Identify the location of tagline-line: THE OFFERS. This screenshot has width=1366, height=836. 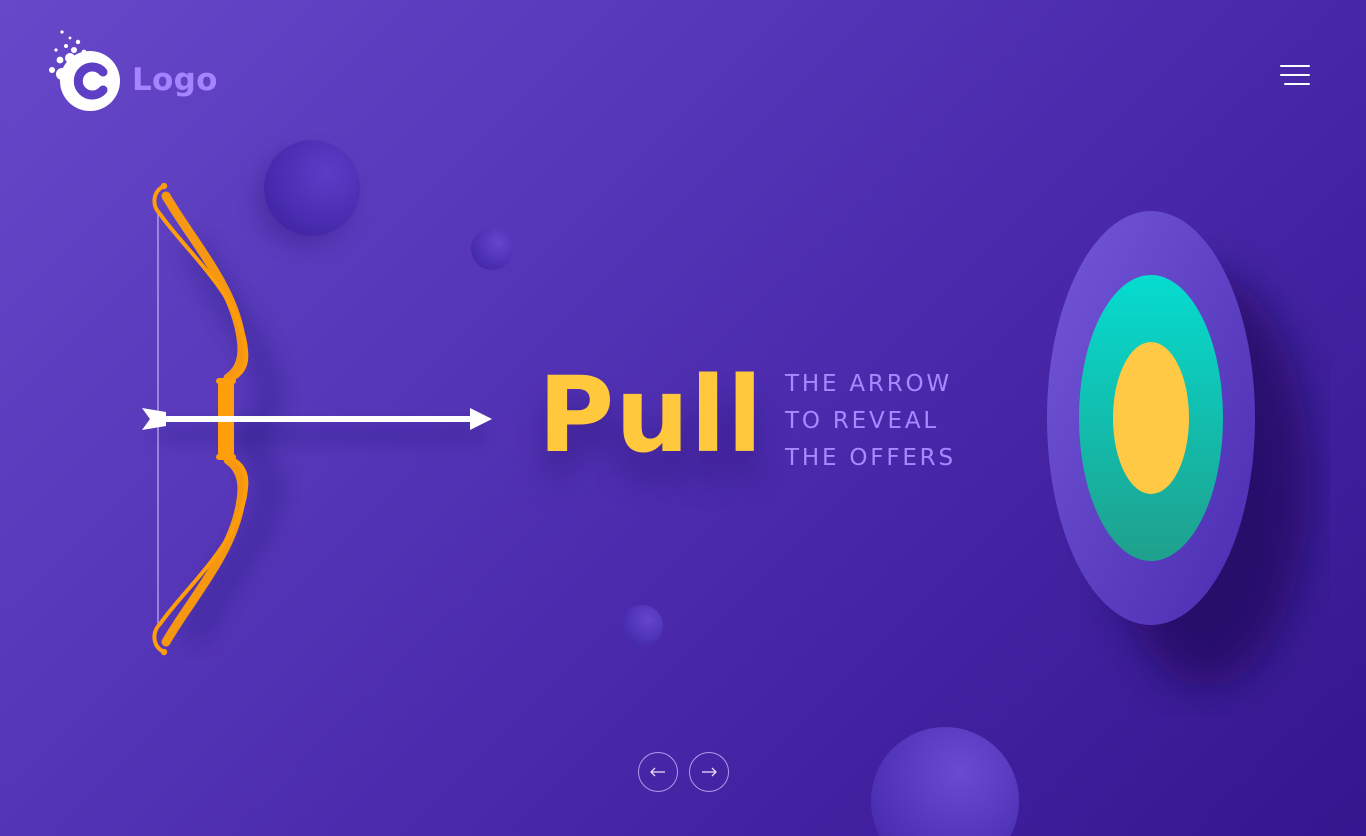
(870, 458).